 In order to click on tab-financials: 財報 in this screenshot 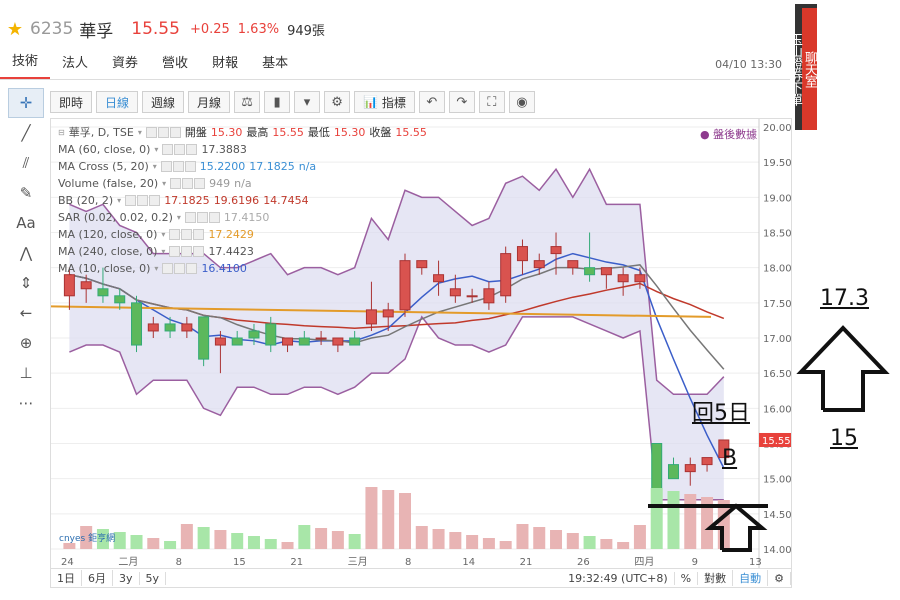, I will do `click(225, 65)`.